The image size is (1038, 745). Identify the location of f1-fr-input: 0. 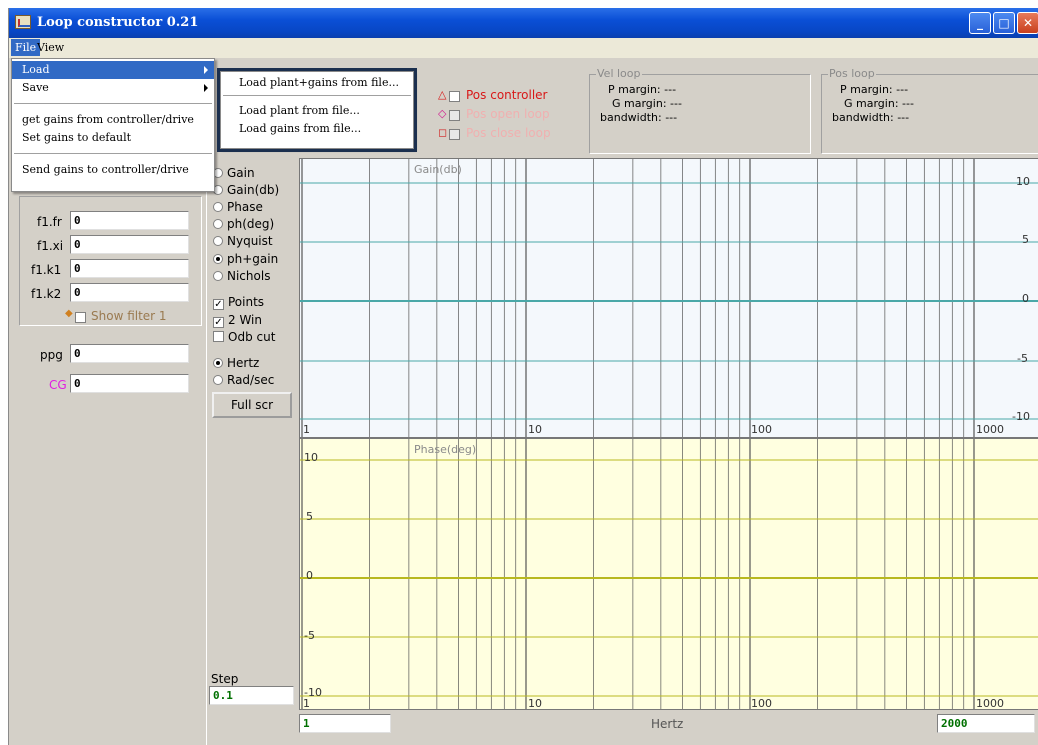
(129, 220).